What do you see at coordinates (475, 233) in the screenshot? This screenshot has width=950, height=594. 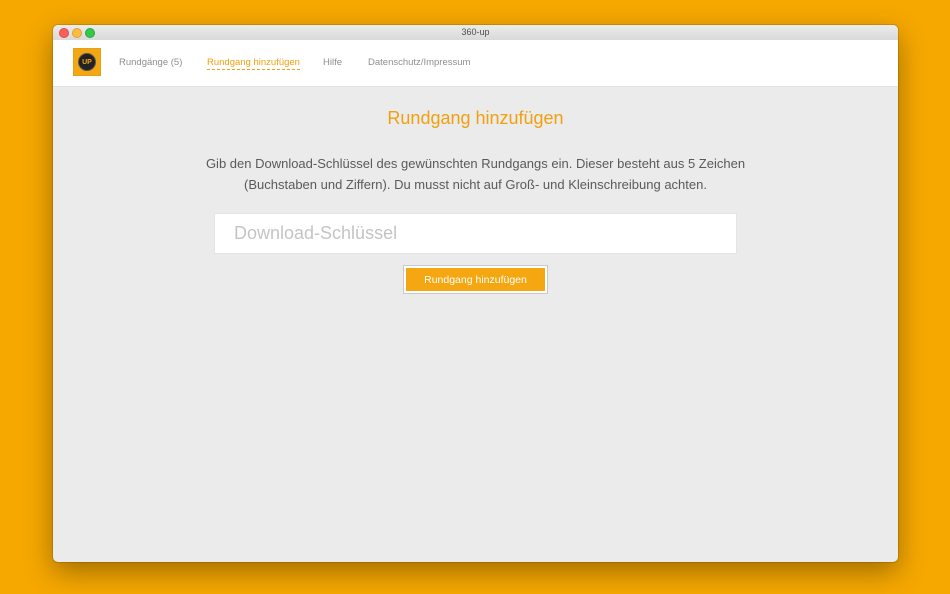 I see `download-key-input` at bounding box center [475, 233].